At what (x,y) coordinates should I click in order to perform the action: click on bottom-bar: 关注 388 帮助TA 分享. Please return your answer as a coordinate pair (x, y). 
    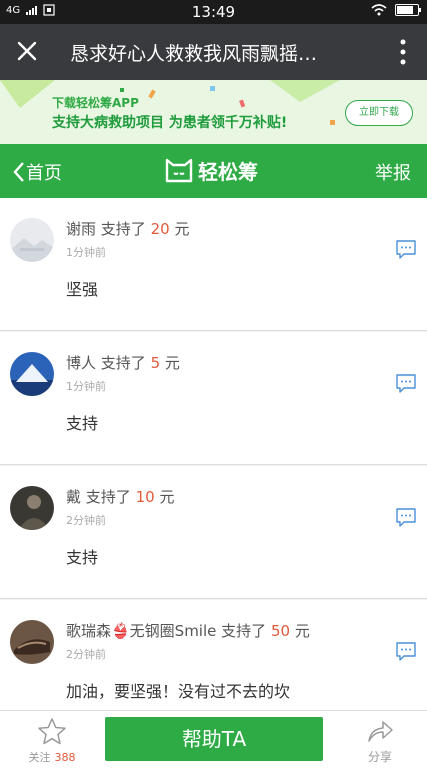
    Looking at the image, I should click on (213, 739).